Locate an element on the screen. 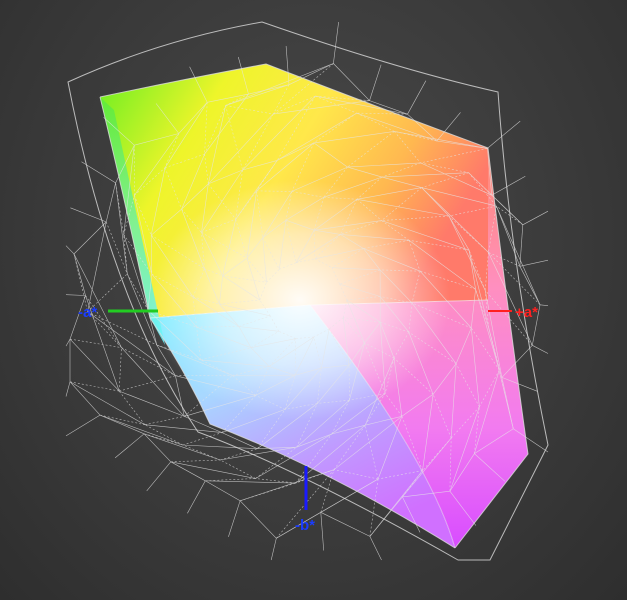 The height and width of the screenshot is (600, 627). pos-a-label: +a* is located at coordinates (526, 312).